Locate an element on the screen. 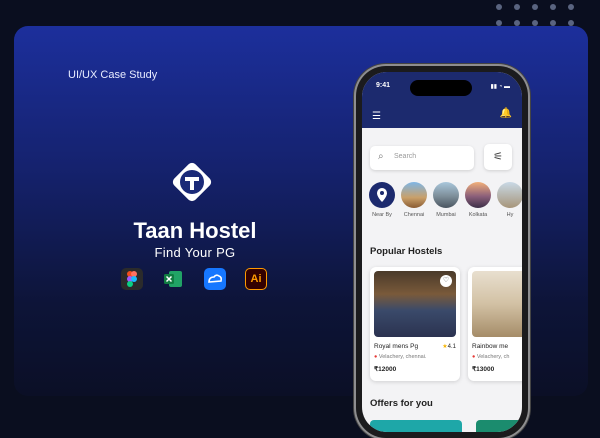 The height and width of the screenshot is (438, 600). bell-icon: 🔔 is located at coordinates (506, 113).